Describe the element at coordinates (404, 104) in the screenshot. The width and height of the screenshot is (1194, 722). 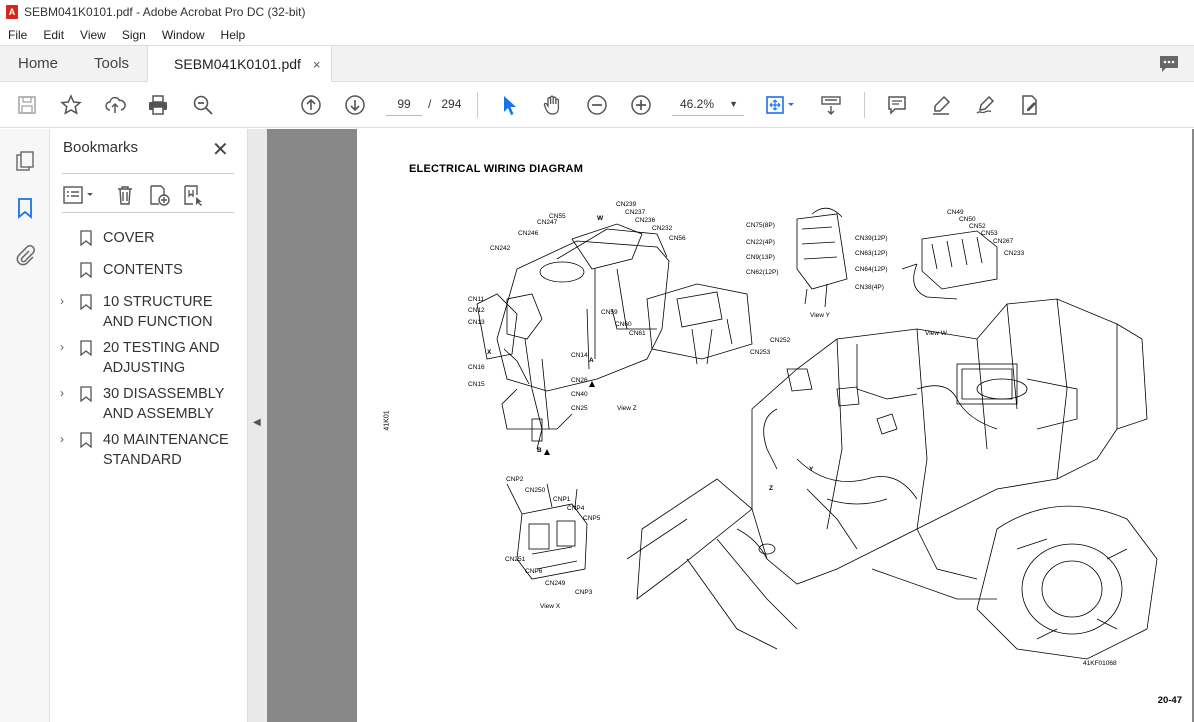
I see `page-number-input: 99` at that location.